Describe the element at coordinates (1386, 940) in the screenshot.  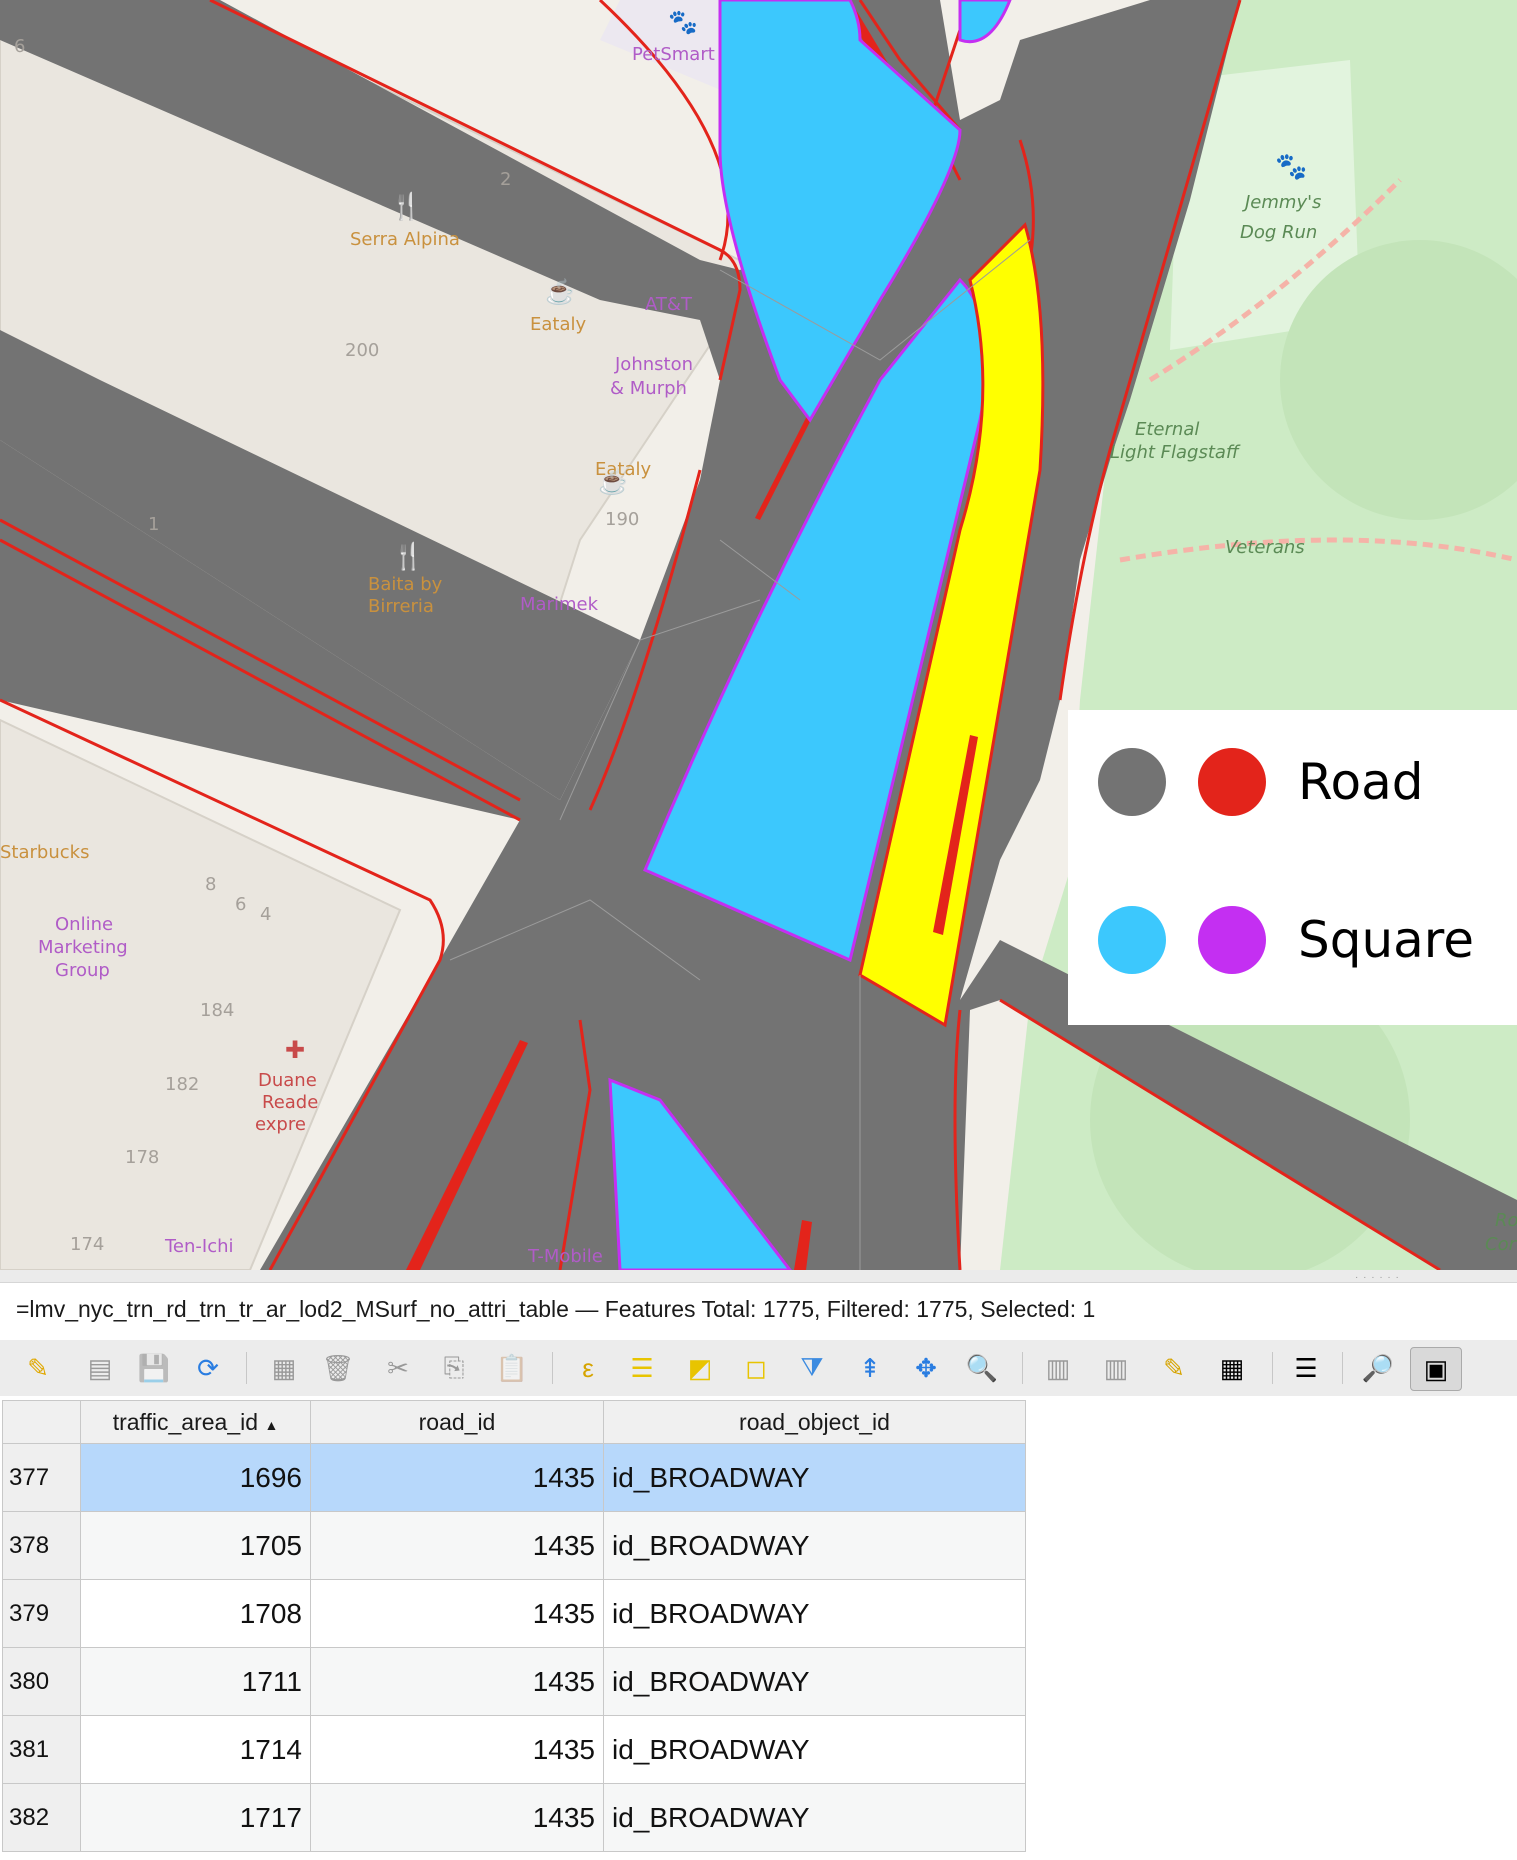
I see `legend-label-square: Square` at that location.